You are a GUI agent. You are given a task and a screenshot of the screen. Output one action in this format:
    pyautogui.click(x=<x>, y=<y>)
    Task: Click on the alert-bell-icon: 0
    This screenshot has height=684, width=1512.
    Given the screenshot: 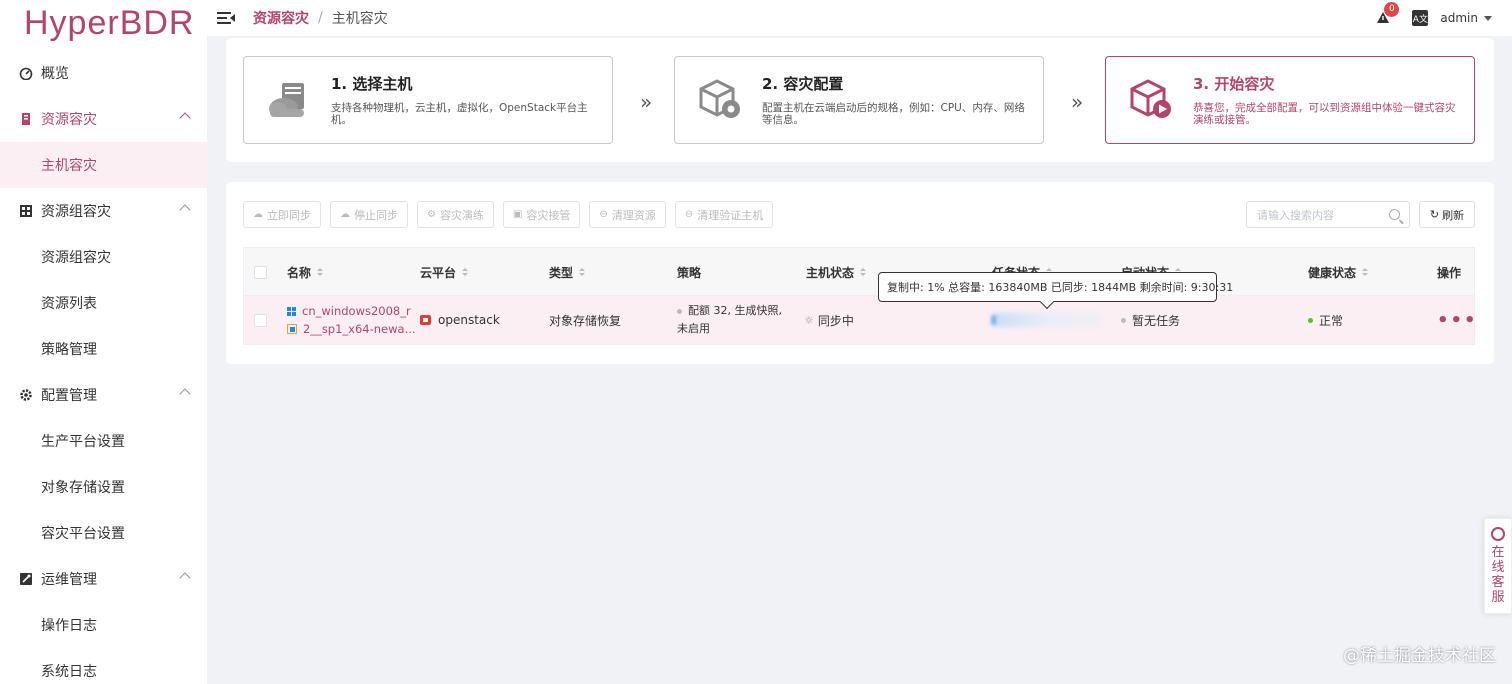 What is the action you would take?
    pyautogui.click(x=1388, y=13)
    